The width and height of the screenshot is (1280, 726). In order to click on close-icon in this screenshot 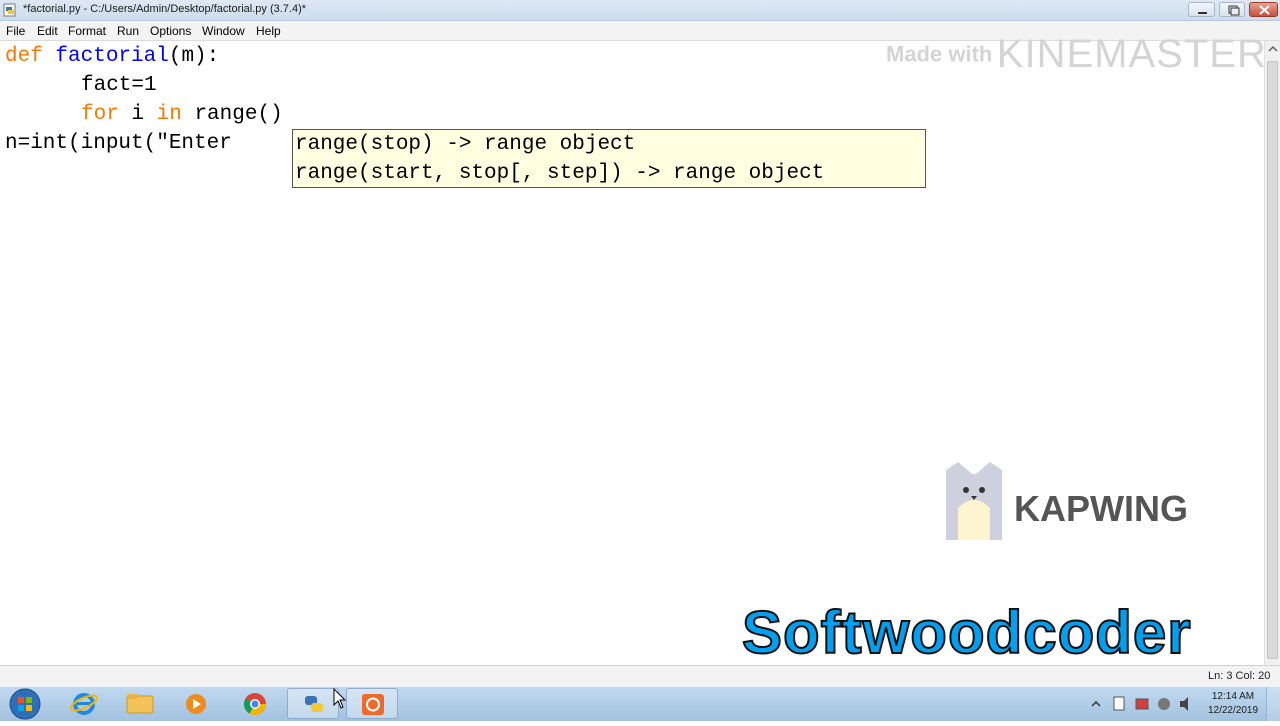, I will do `click(1264, 10)`.